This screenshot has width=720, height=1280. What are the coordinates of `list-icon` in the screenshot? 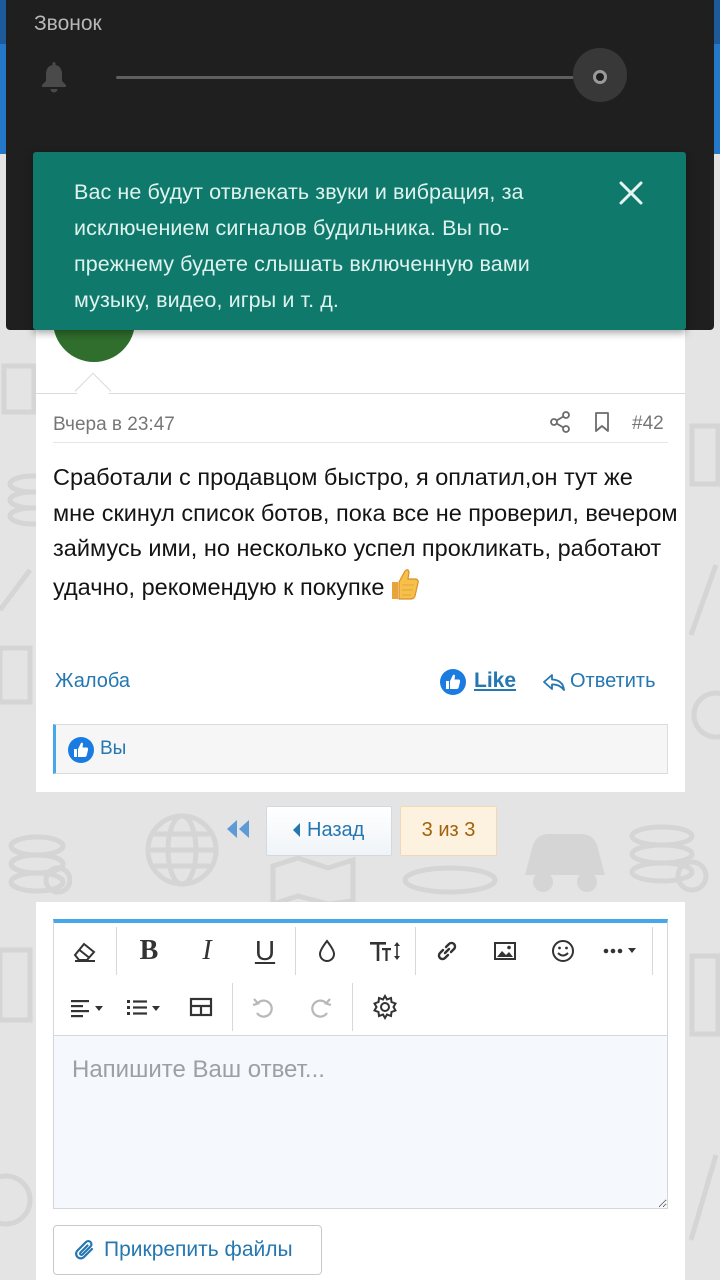 It's located at (143, 1007).